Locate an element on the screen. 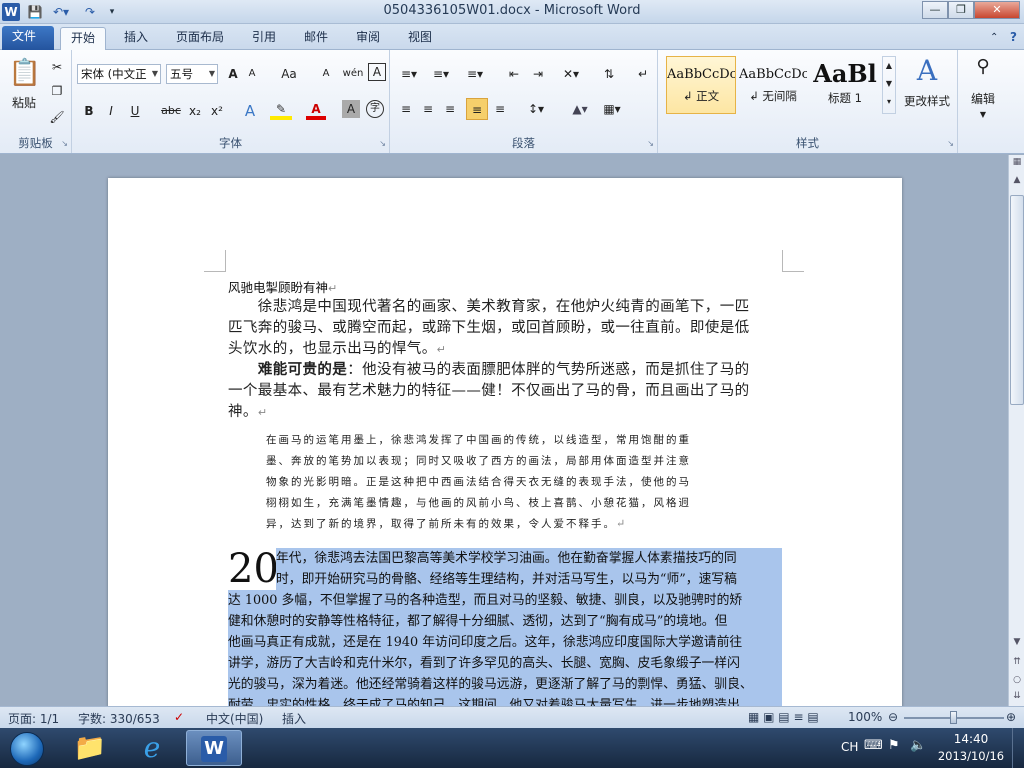 The image size is (1024, 768). tab-review: 审阅 is located at coordinates (368, 38).